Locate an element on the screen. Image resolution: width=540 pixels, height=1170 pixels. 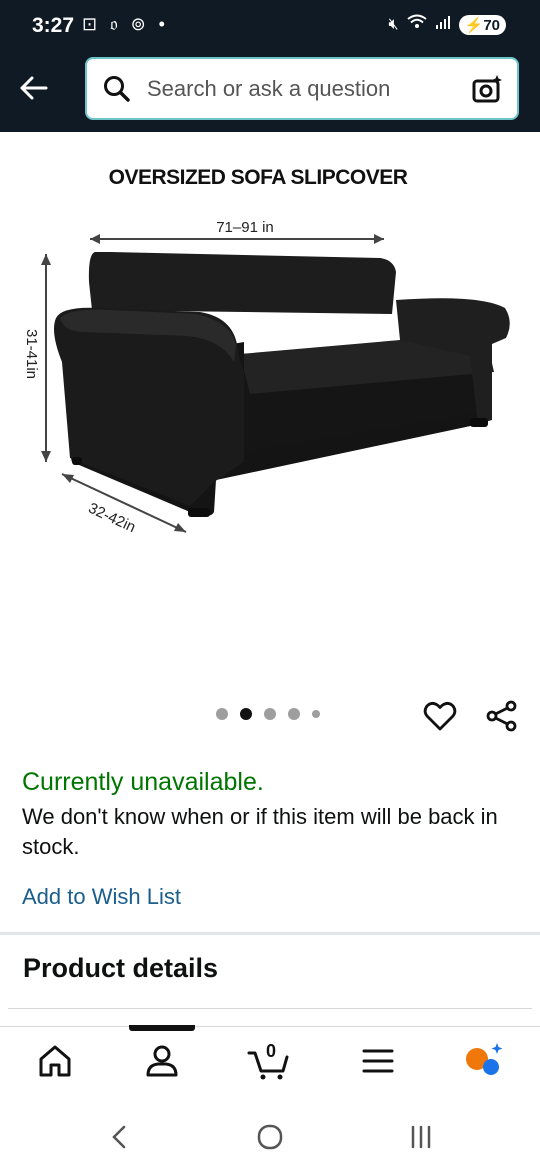
share-button is located at coordinates (502, 716).